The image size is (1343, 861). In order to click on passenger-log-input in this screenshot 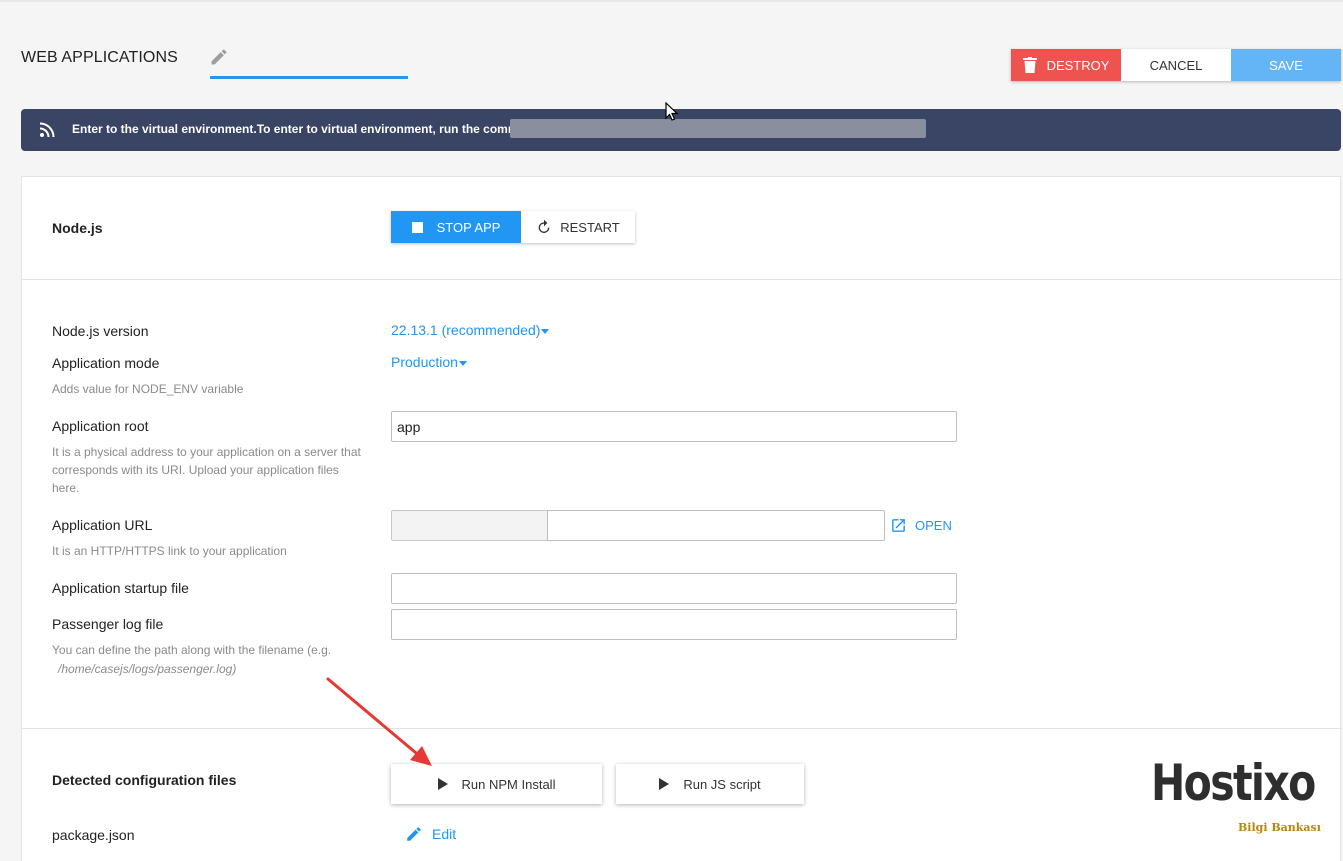, I will do `click(674, 624)`.